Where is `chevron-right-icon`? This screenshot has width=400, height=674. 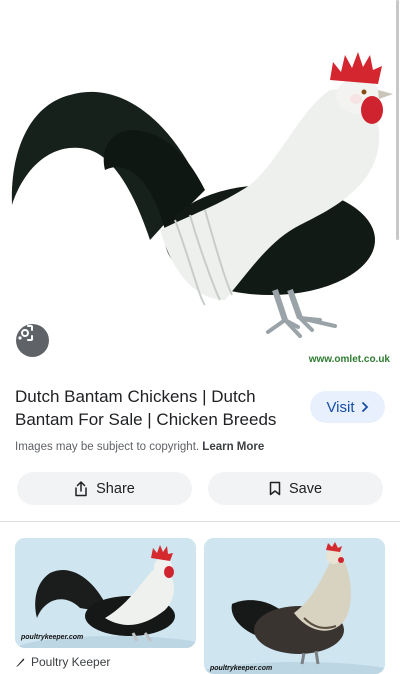 chevron-right-icon is located at coordinates (364, 407).